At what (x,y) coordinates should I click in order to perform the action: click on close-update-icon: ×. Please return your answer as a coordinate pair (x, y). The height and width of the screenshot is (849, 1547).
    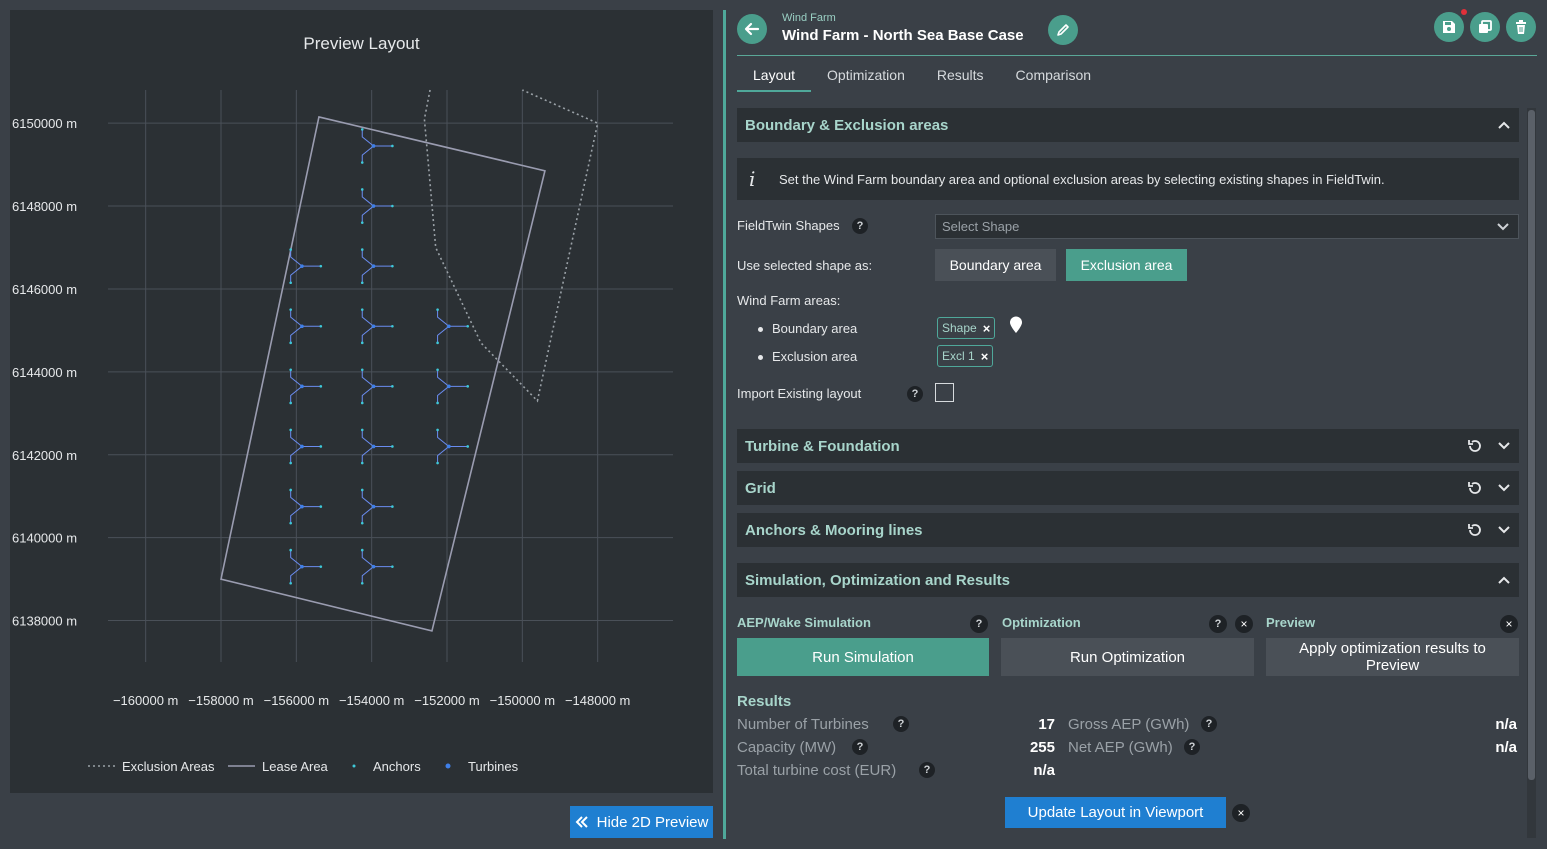
    Looking at the image, I should click on (1241, 813).